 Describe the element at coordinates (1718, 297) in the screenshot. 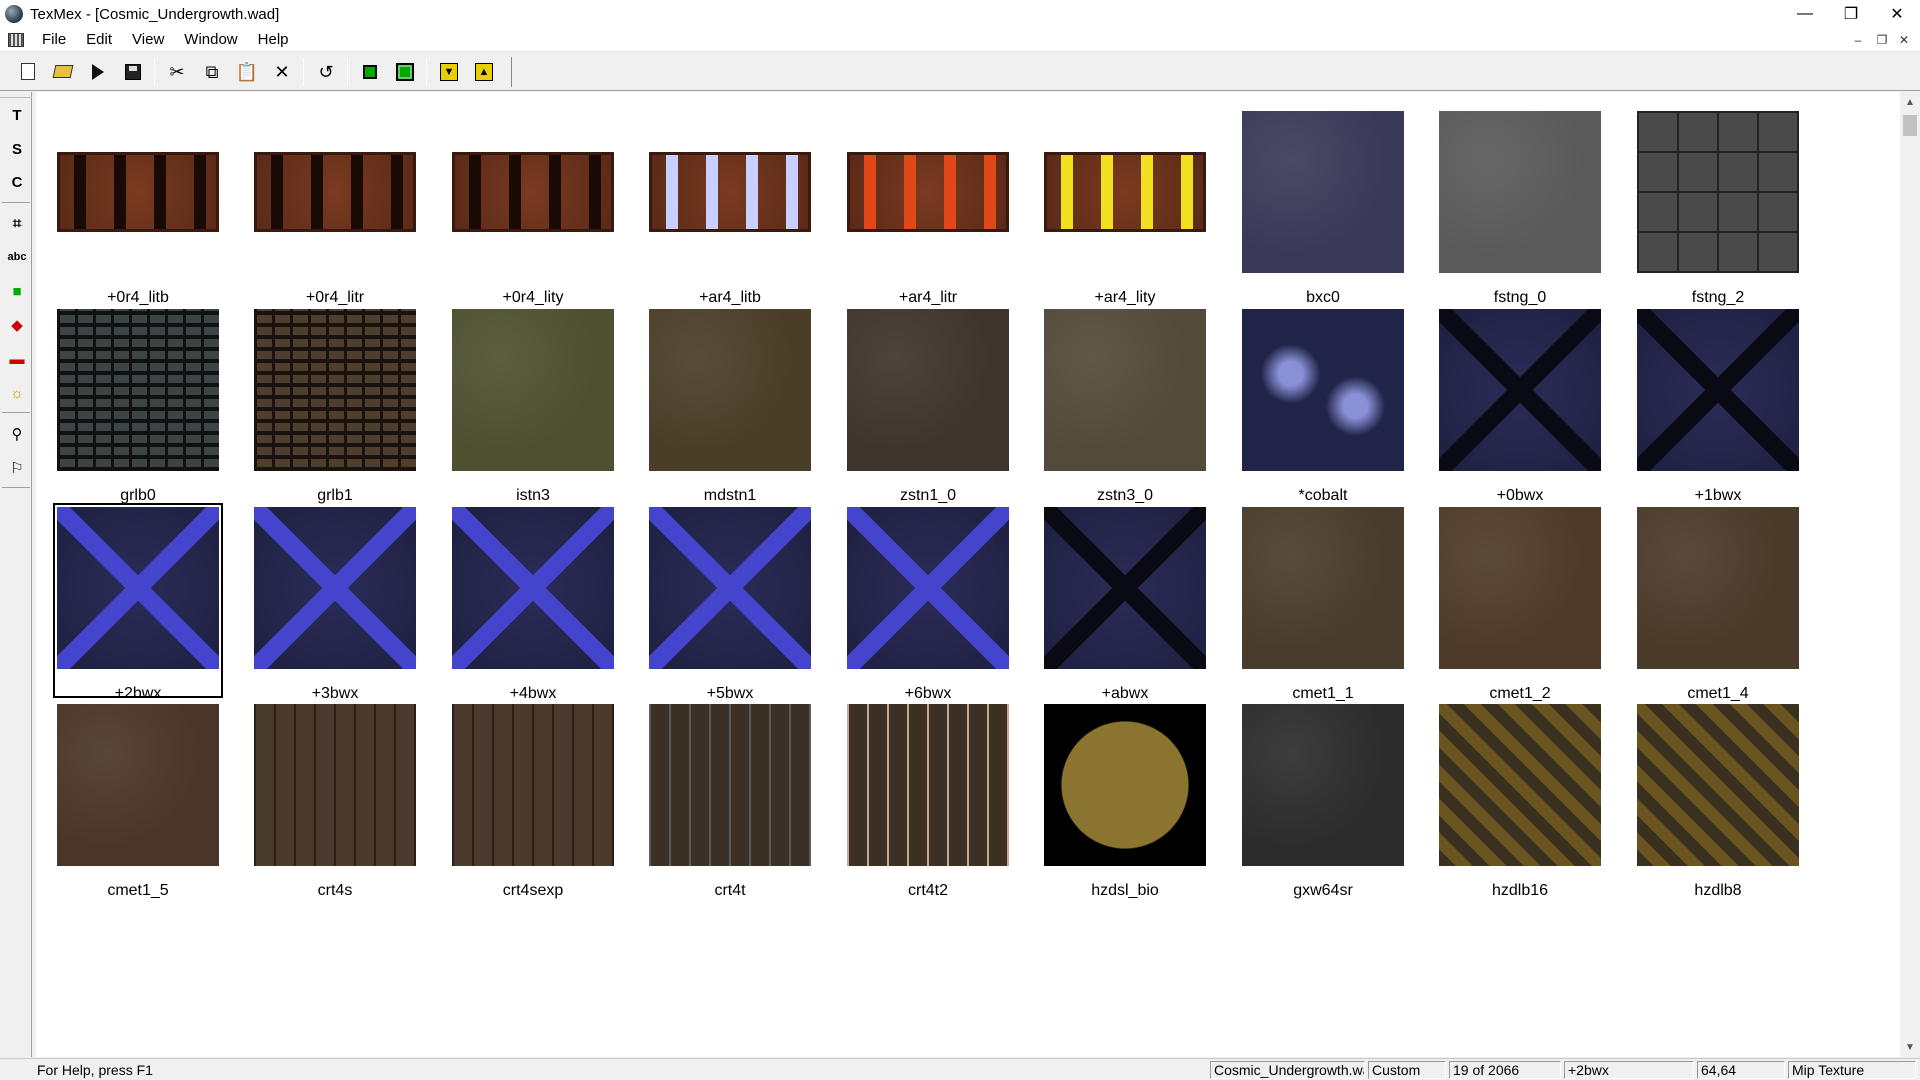

I see `texture-name: fstng_2` at that location.